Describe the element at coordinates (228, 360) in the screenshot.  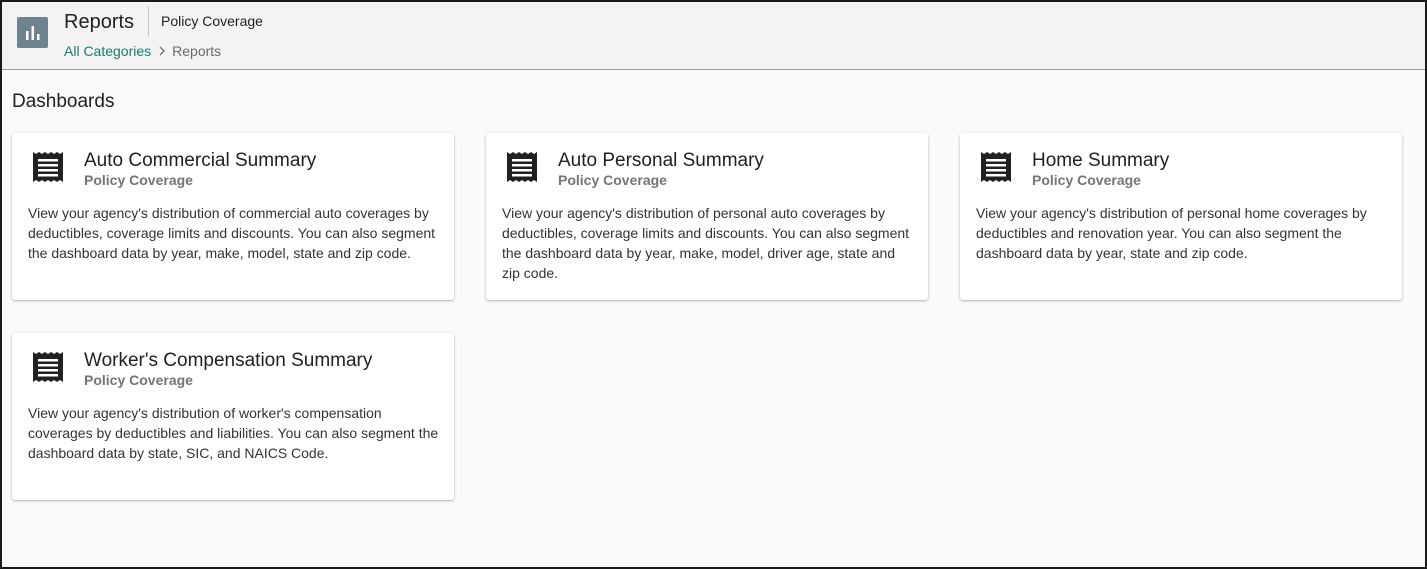
I see `card-title: Worker's Compensation Summary` at that location.